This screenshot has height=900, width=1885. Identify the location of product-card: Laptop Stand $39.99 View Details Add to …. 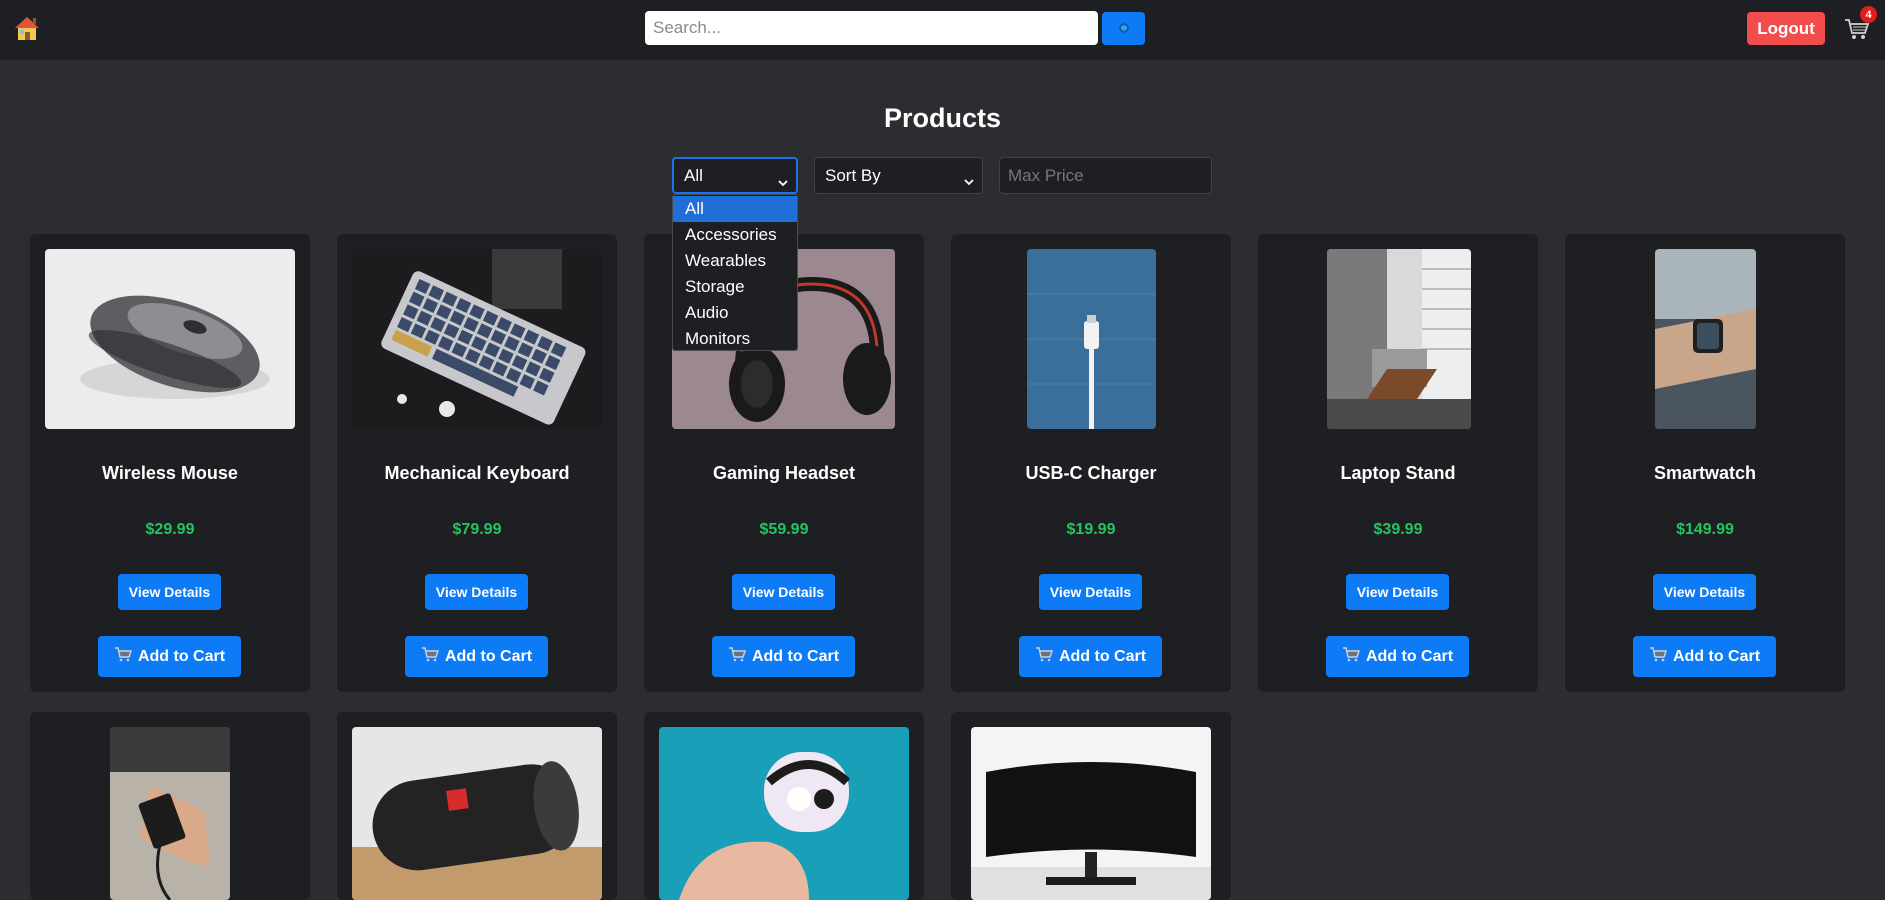
(1398, 463).